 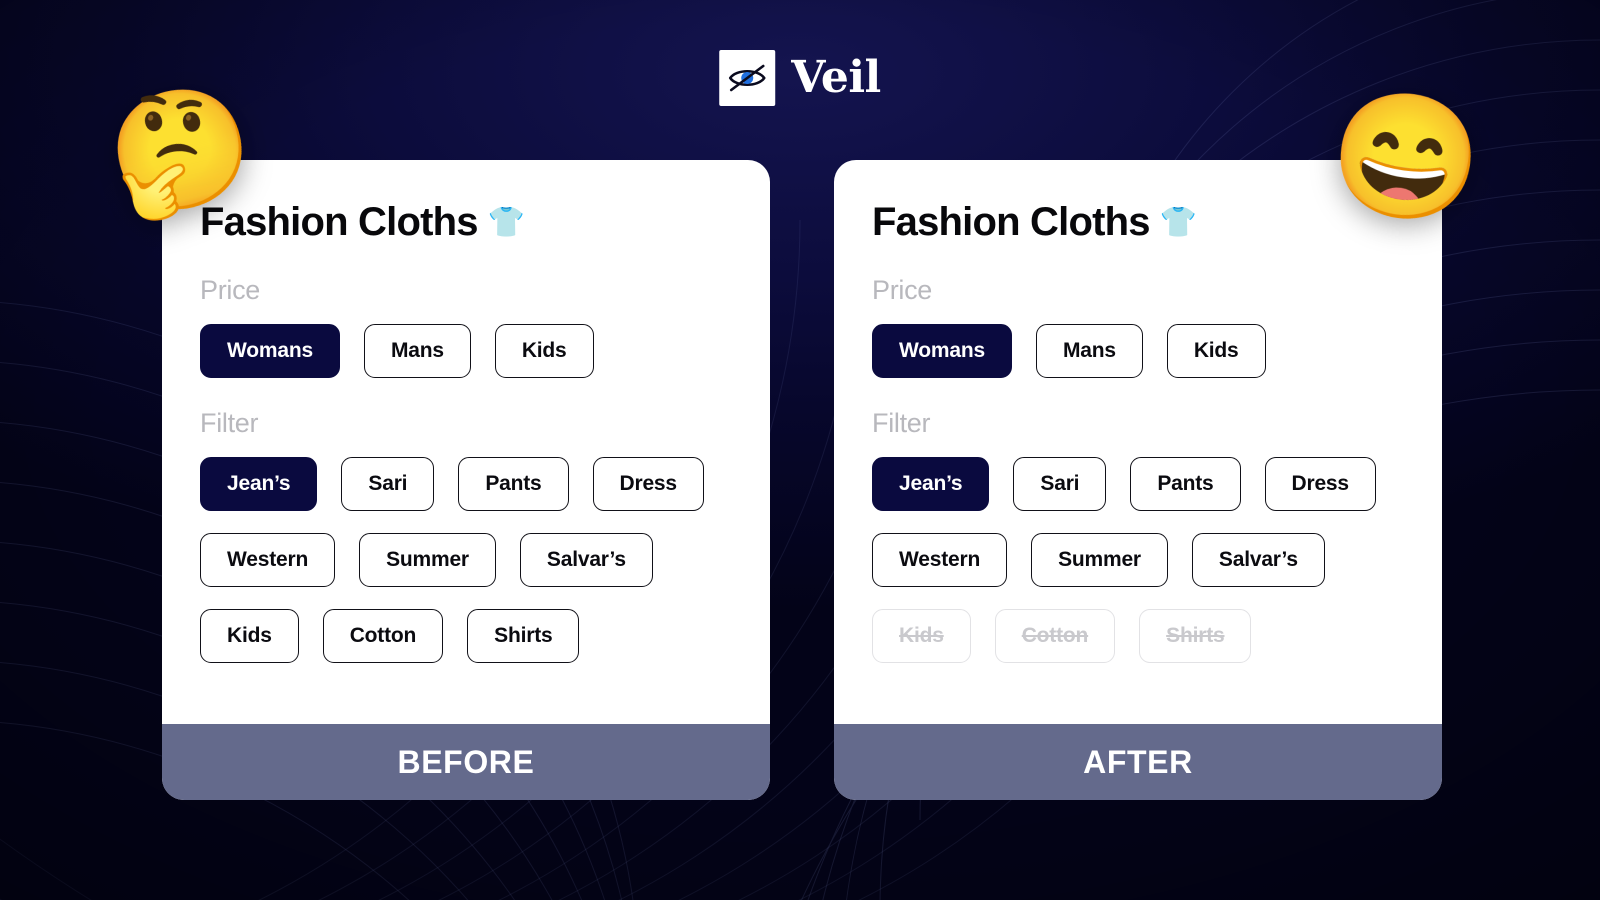 I want to click on before-footer-label: BEFORE, so click(x=466, y=762).